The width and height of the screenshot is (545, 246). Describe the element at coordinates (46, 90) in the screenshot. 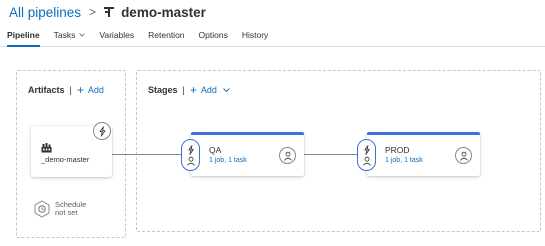

I see `artifacts-heading: Artifacts` at that location.